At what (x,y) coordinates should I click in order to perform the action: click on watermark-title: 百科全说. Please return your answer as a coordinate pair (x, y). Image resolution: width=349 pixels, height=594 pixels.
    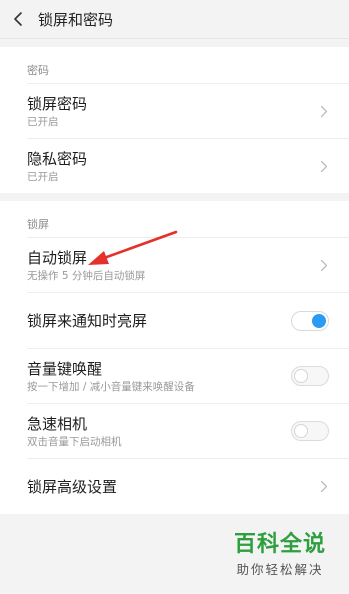
    Looking at the image, I should click on (279, 544).